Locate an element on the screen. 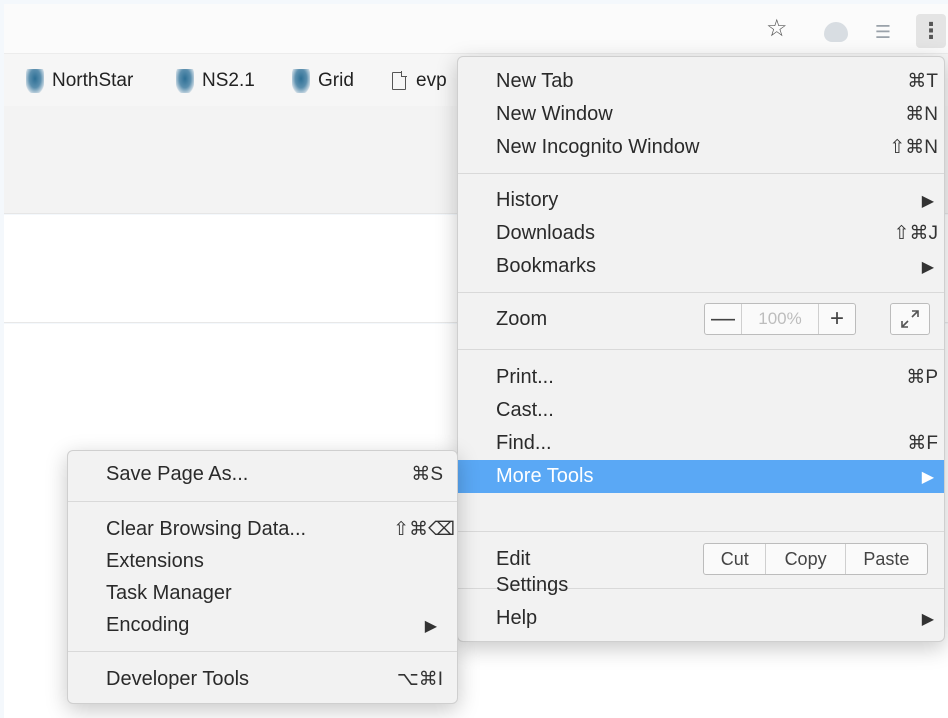 This screenshot has height=718, width=948. menu-item-label: Downloads is located at coordinates (545, 233).